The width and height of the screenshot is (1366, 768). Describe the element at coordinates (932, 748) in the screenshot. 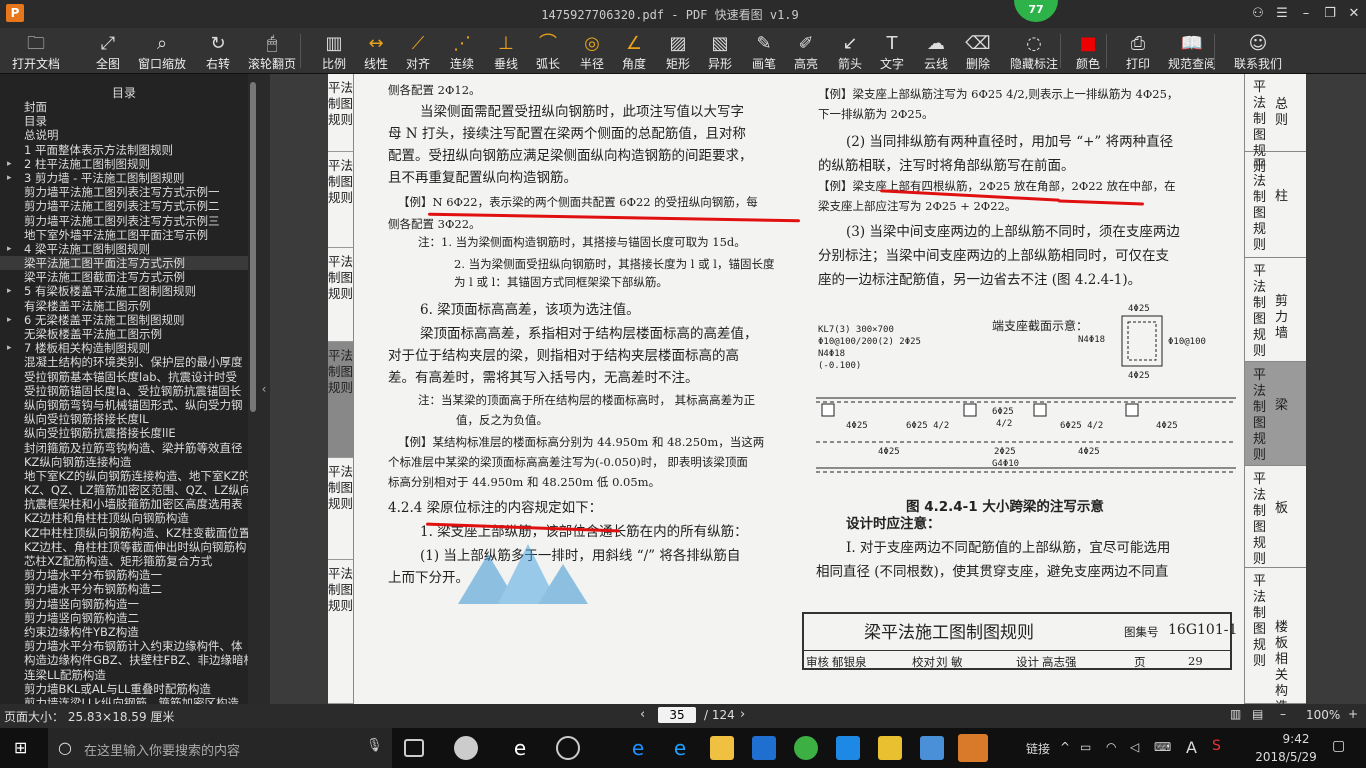

I see `store-app-icon` at that location.